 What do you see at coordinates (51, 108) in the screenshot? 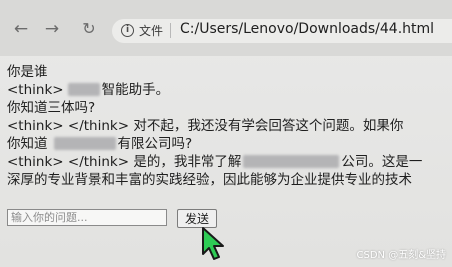
I see `chat-line-text: 你知道三体吗?` at bounding box center [51, 108].